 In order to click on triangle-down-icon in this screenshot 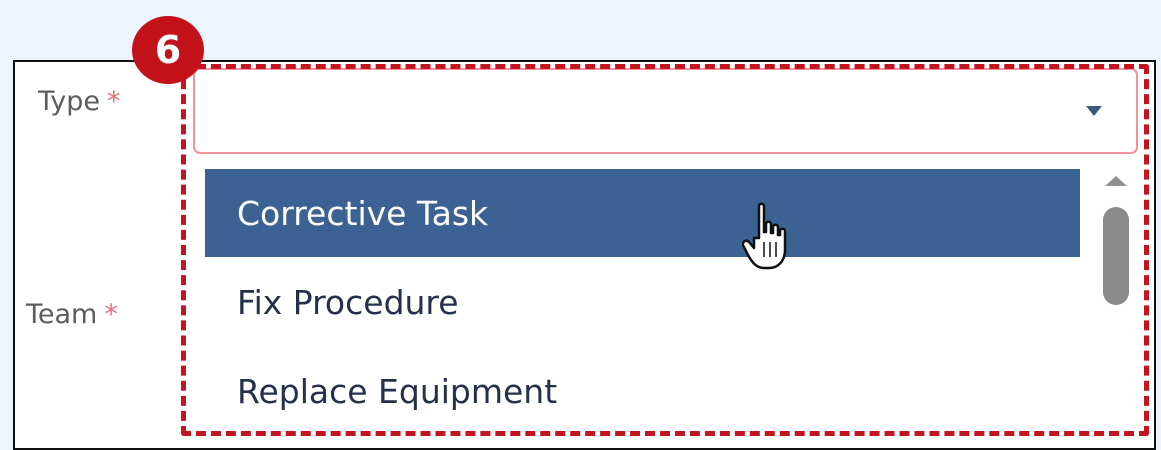, I will do `click(1094, 111)`.